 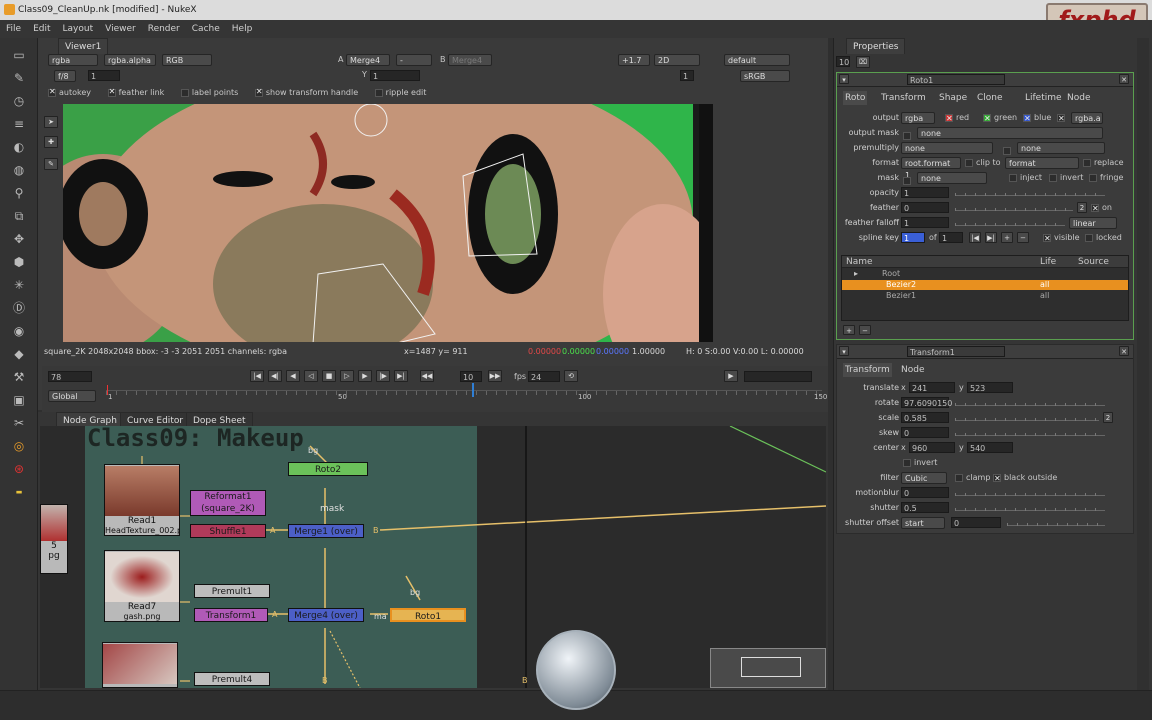 What do you see at coordinates (142, 500) in the screenshot?
I see `read1-node: Read1 HeadTexture_002.png` at bounding box center [142, 500].